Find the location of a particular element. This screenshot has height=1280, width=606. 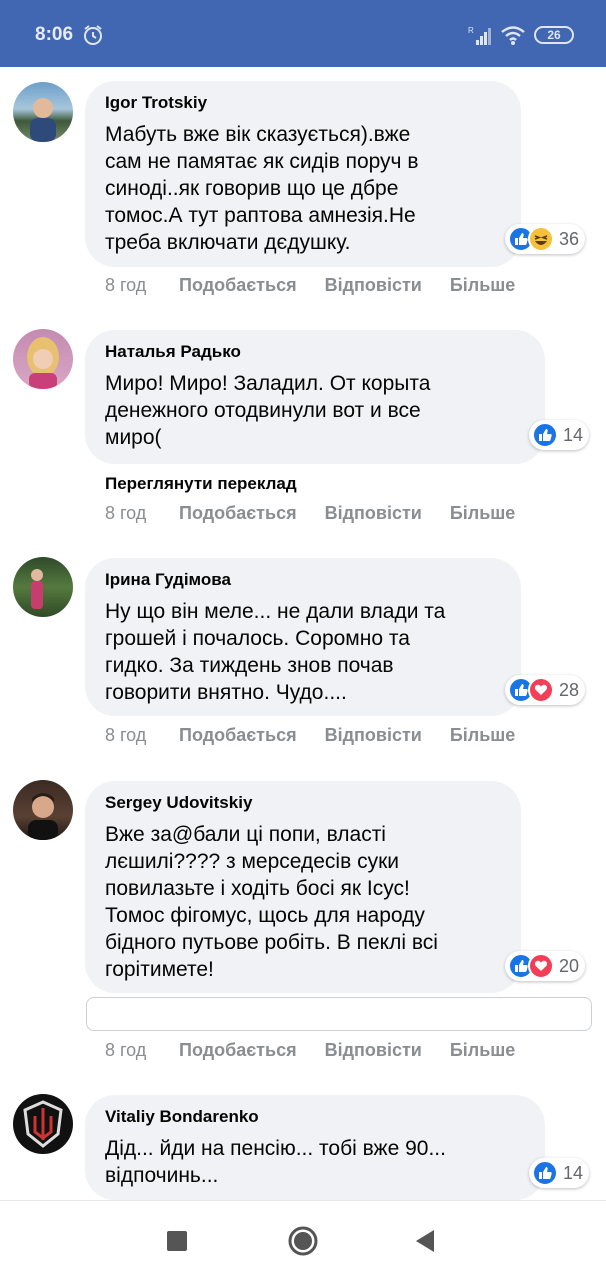

wifi-icon is located at coordinates (513, 35).